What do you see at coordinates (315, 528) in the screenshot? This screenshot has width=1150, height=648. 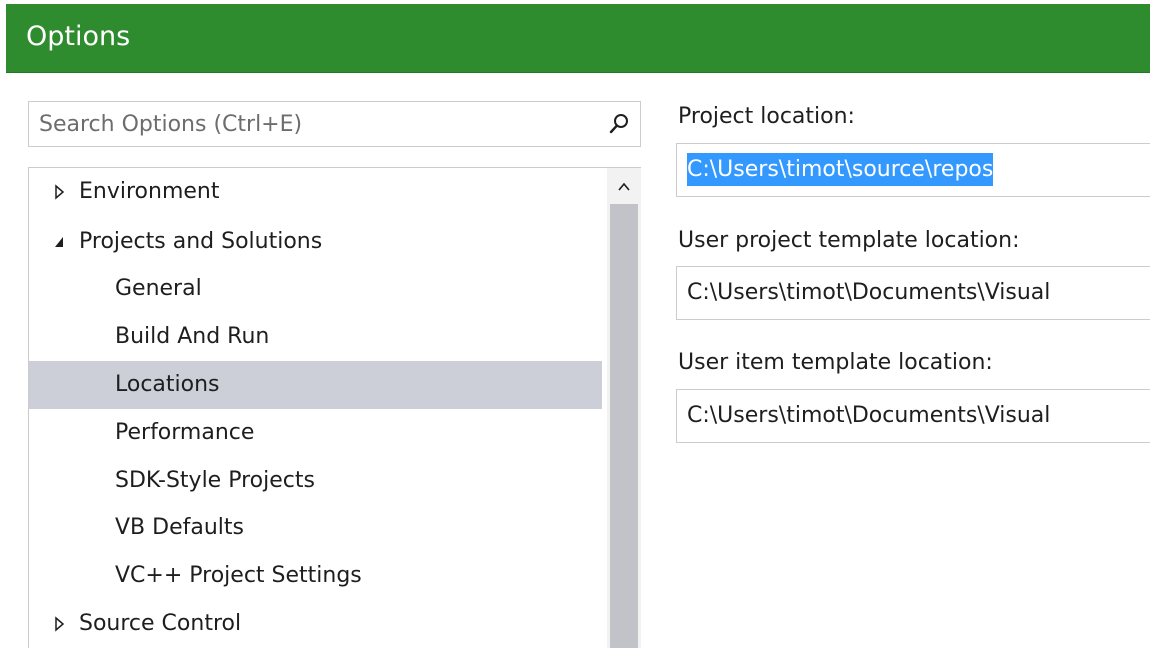 I see `tree-item-vb-defaults: VB Defaults` at bounding box center [315, 528].